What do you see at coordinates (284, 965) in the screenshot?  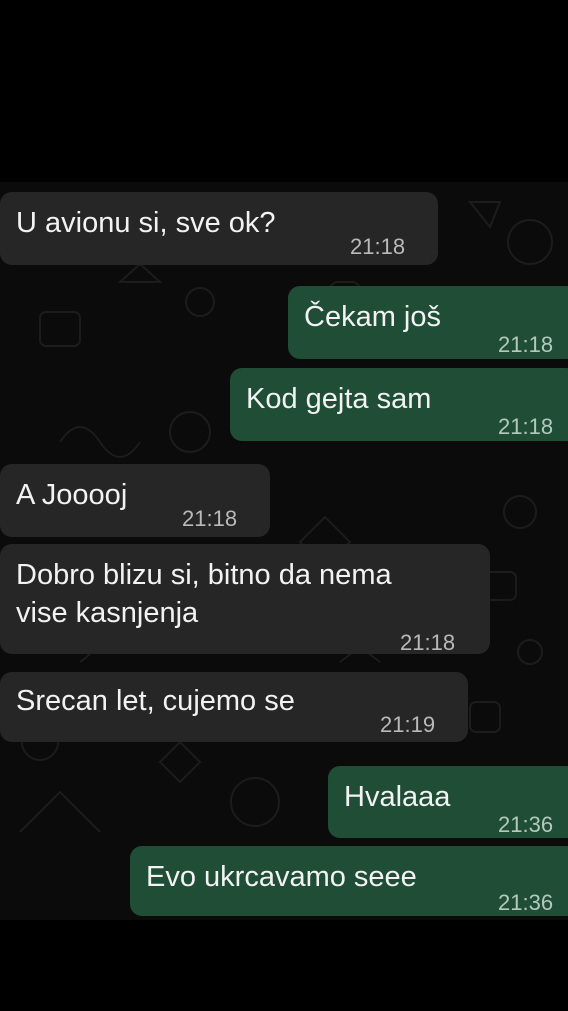 I see `bottom-black-area` at bounding box center [284, 965].